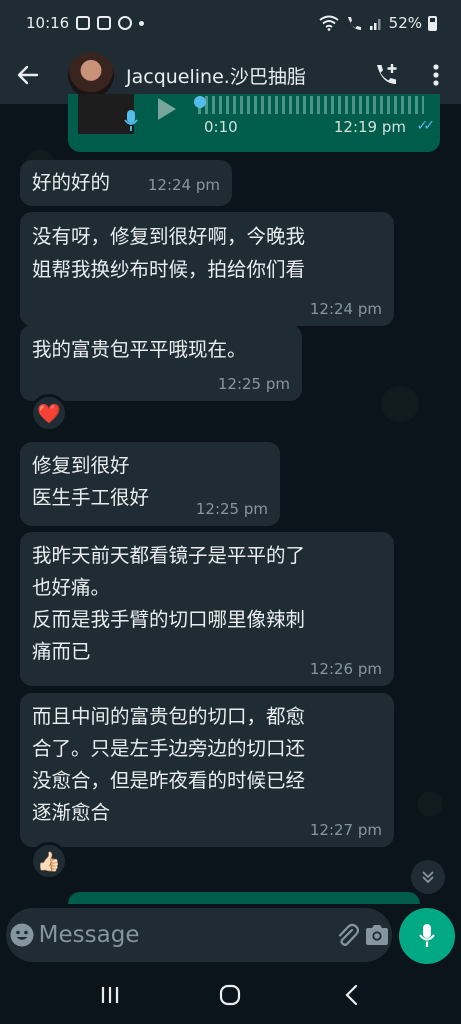 The image size is (461, 1024). Describe the element at coordinates (91, 75) in the screenshot. I see `contact-avatar` at that location.